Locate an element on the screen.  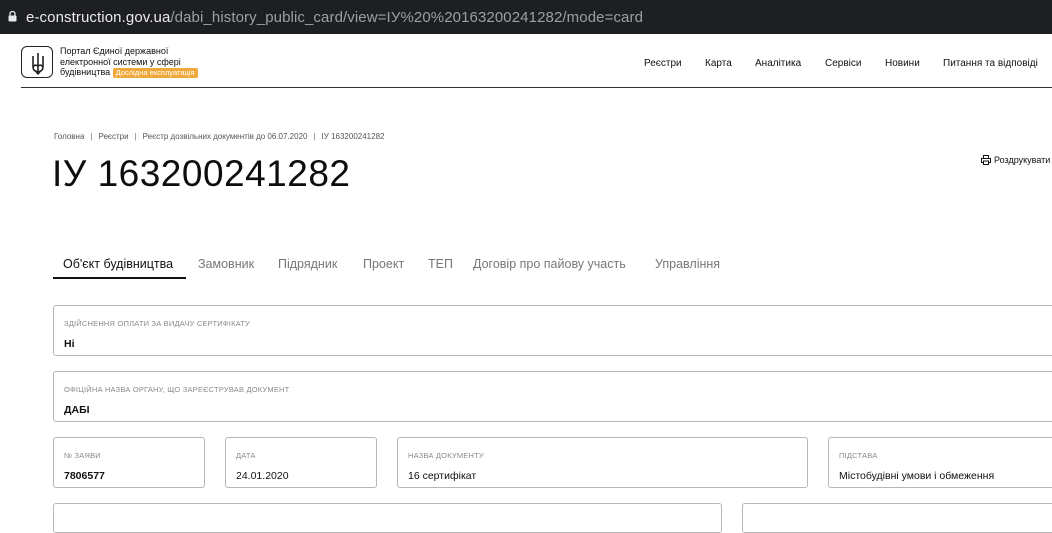
tab-customer: Замовник is located at coordinates (226, 264).